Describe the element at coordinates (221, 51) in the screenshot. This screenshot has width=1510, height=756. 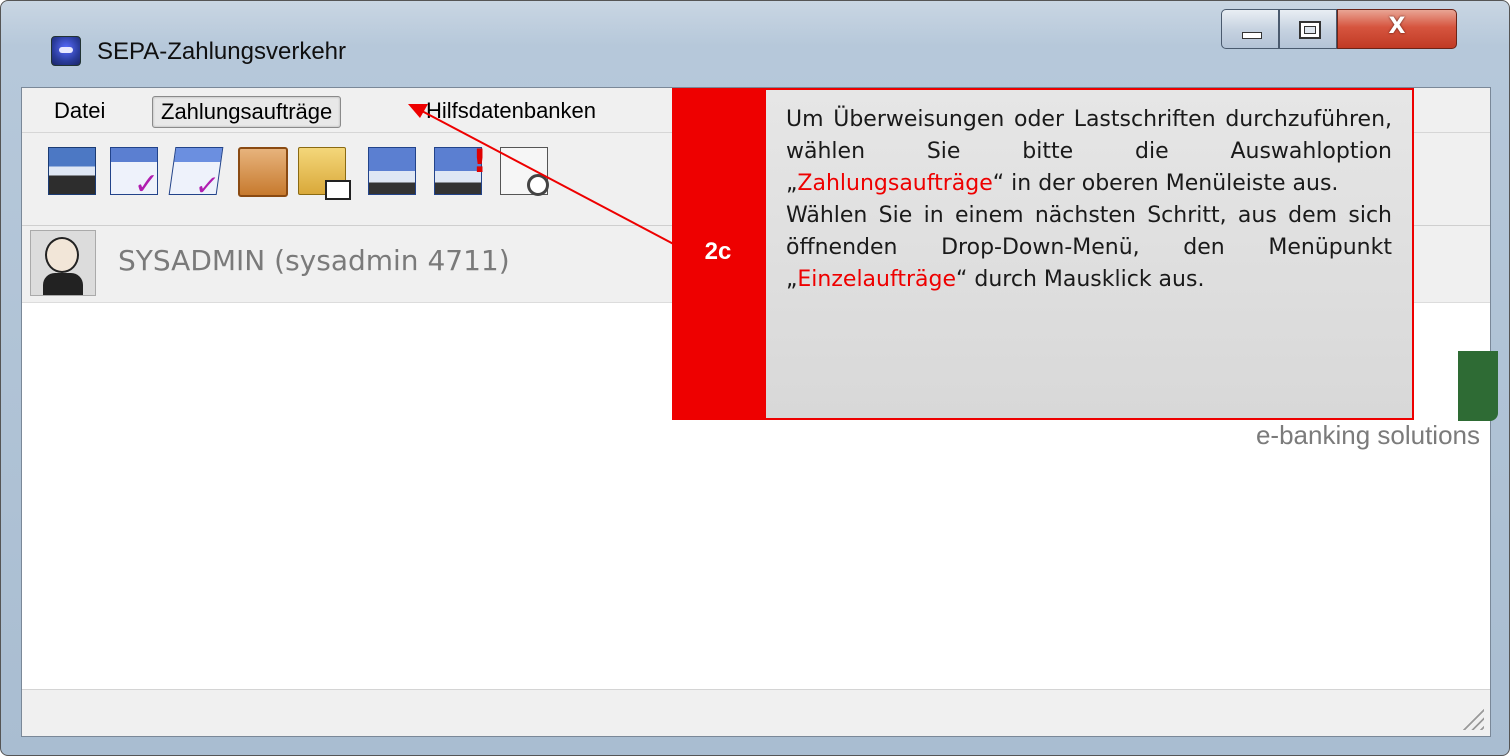
I see `window-title: SEPA-Zahlungsverkehr` at that location.